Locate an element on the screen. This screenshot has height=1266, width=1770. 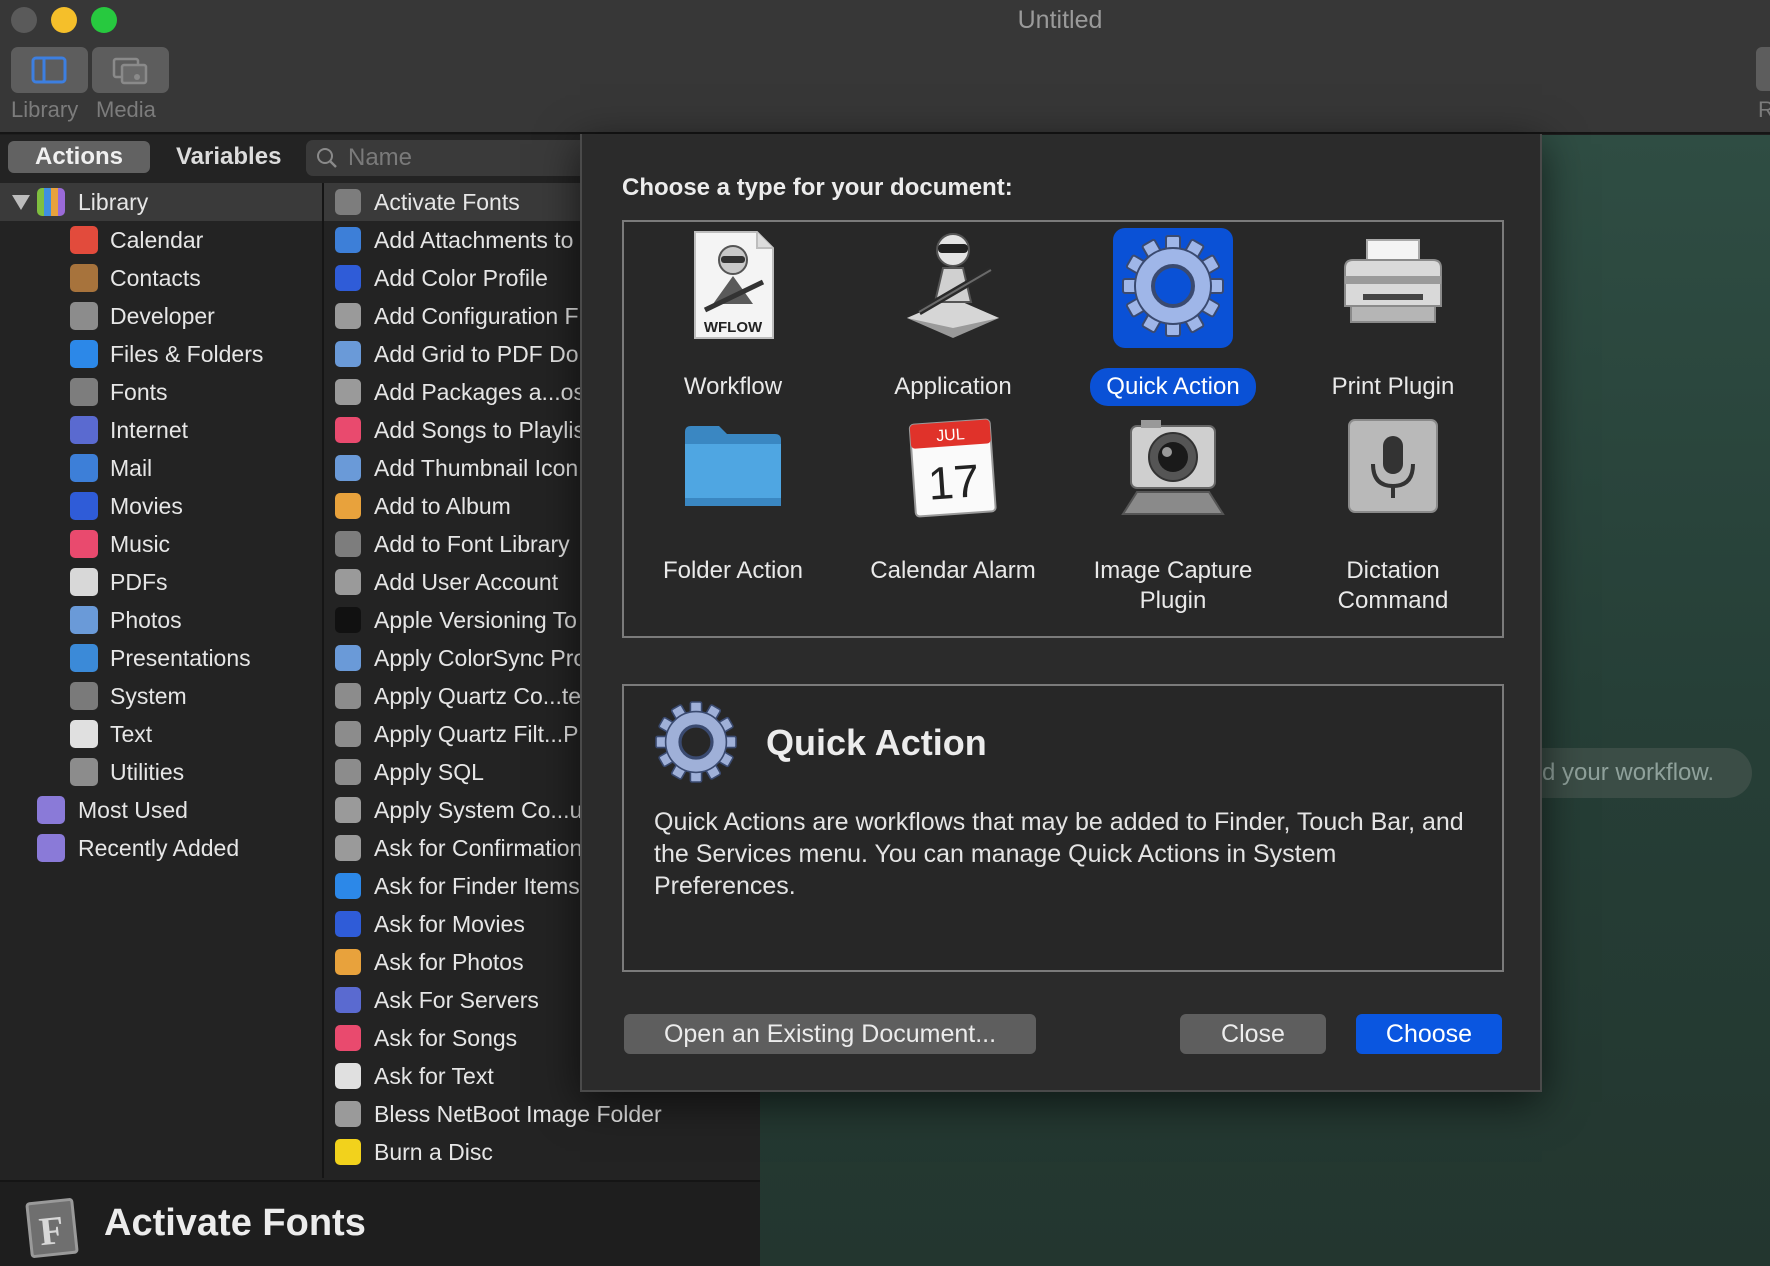
search-field is located at coordinates (456, 158).